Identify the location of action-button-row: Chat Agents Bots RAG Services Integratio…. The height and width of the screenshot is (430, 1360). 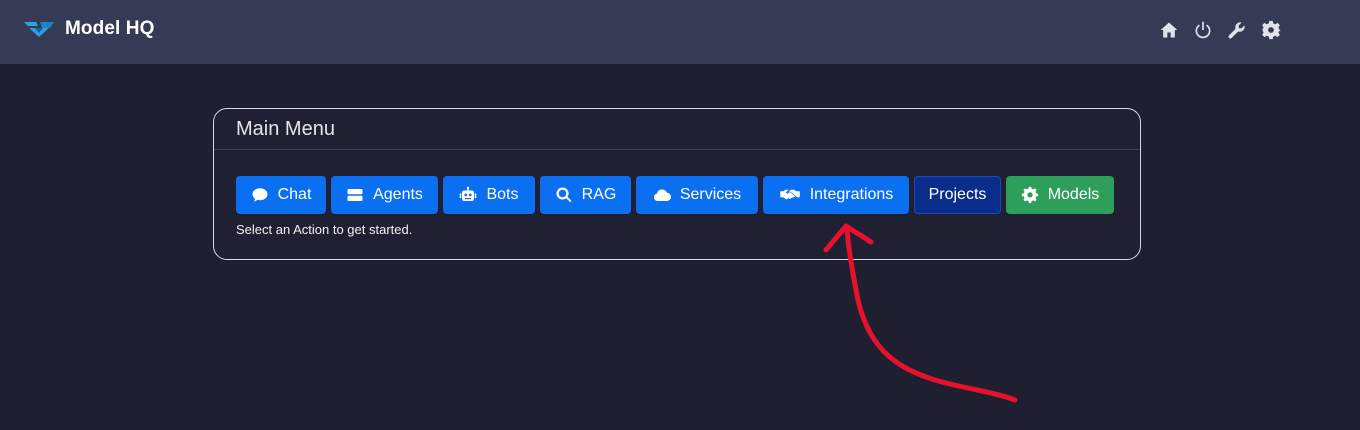
(675, 195).